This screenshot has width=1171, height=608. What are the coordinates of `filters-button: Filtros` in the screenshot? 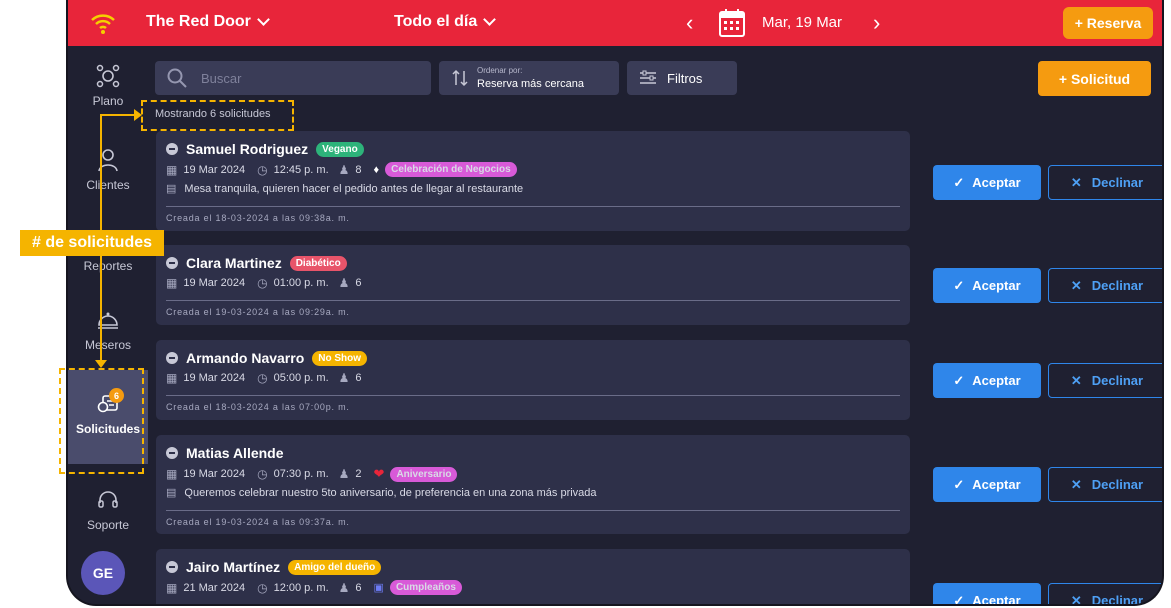 It's located at (682, 78).